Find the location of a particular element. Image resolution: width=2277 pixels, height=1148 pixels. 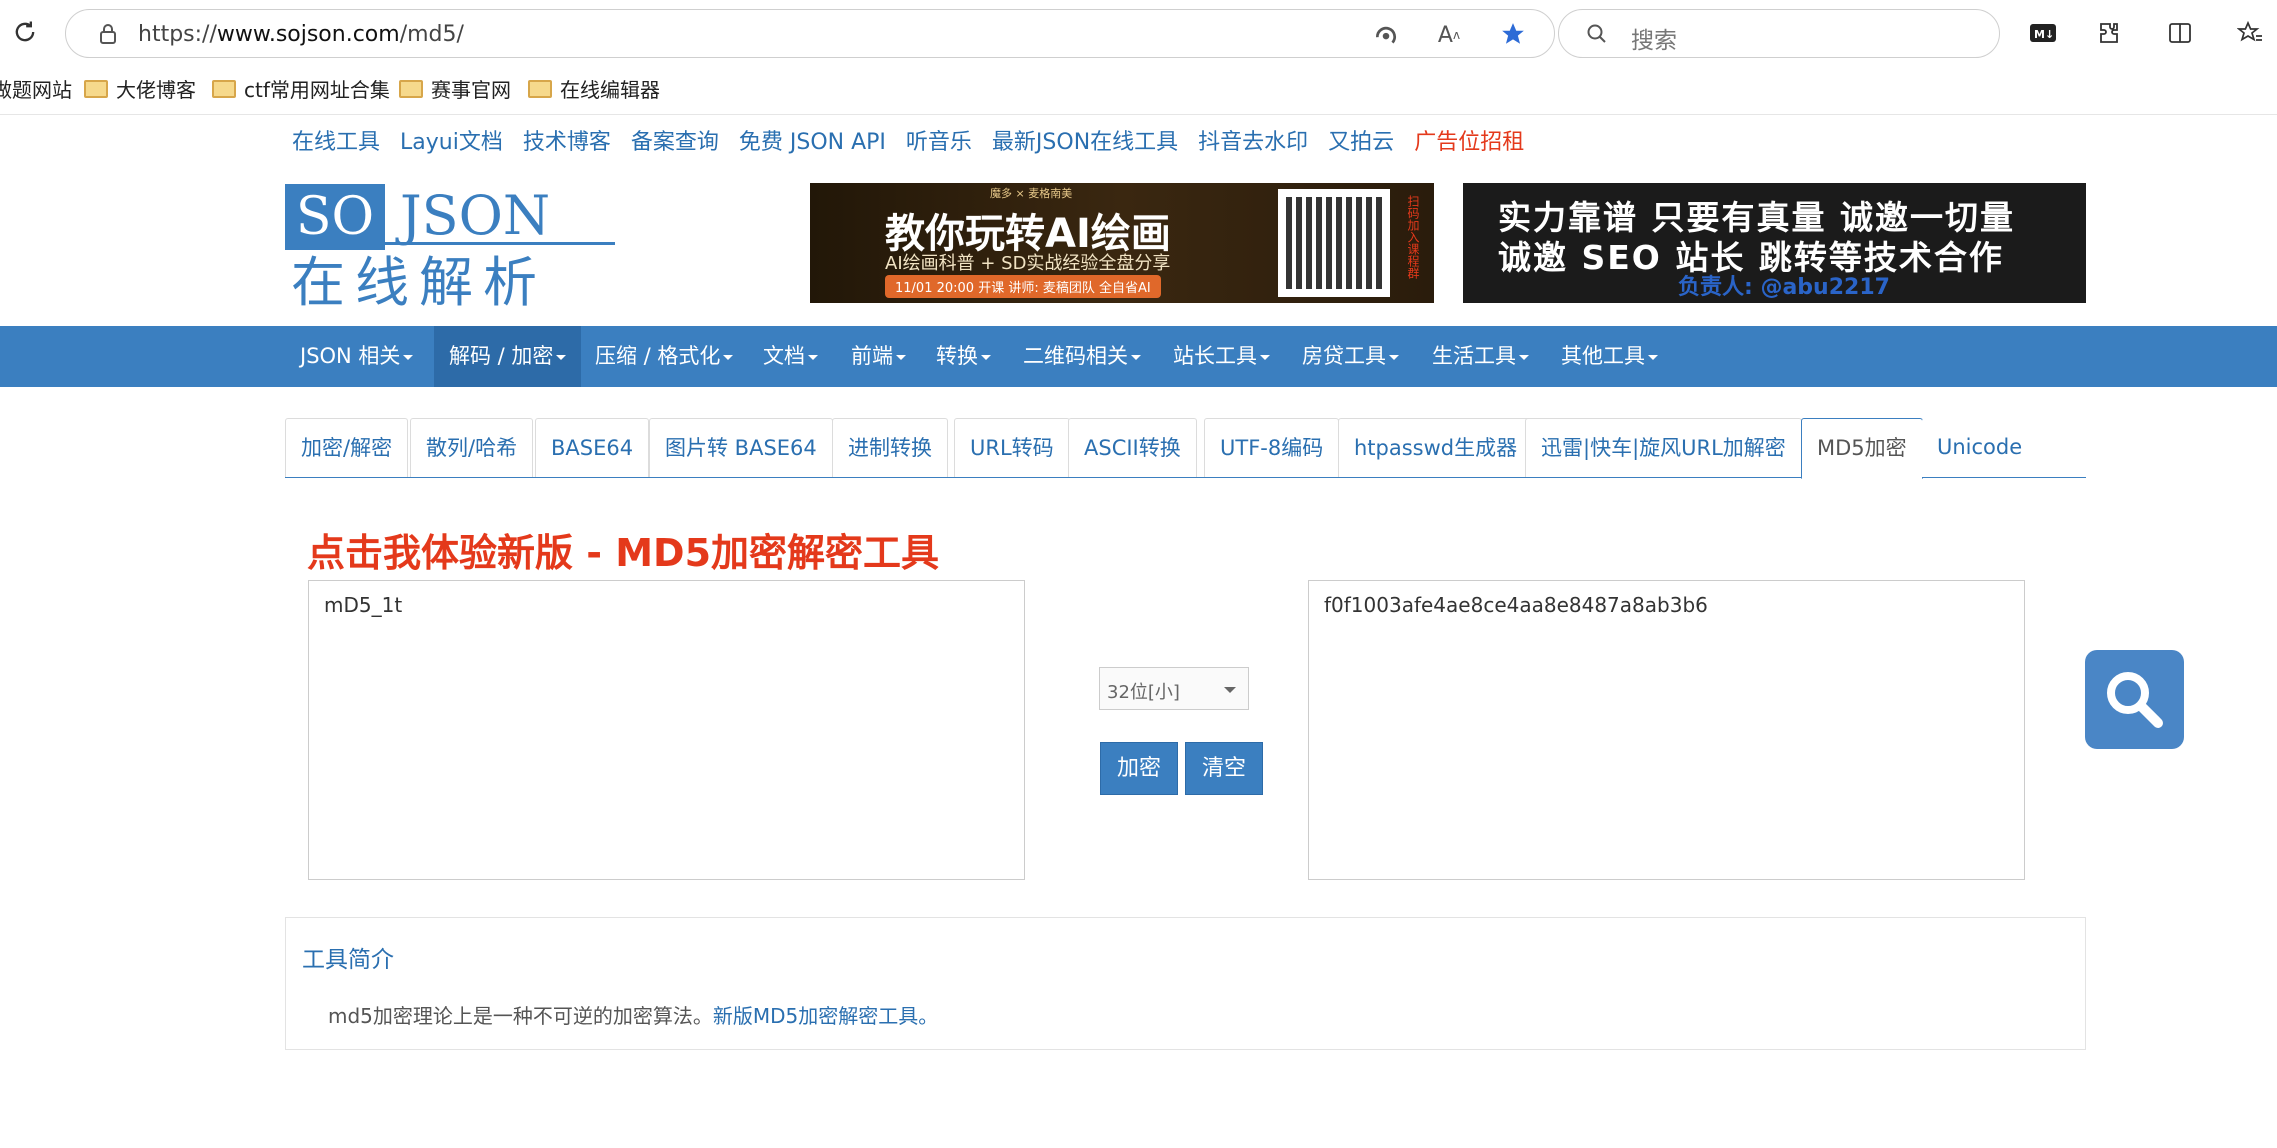

select-value: 32位[小] is located at coordinates (1143, 692).